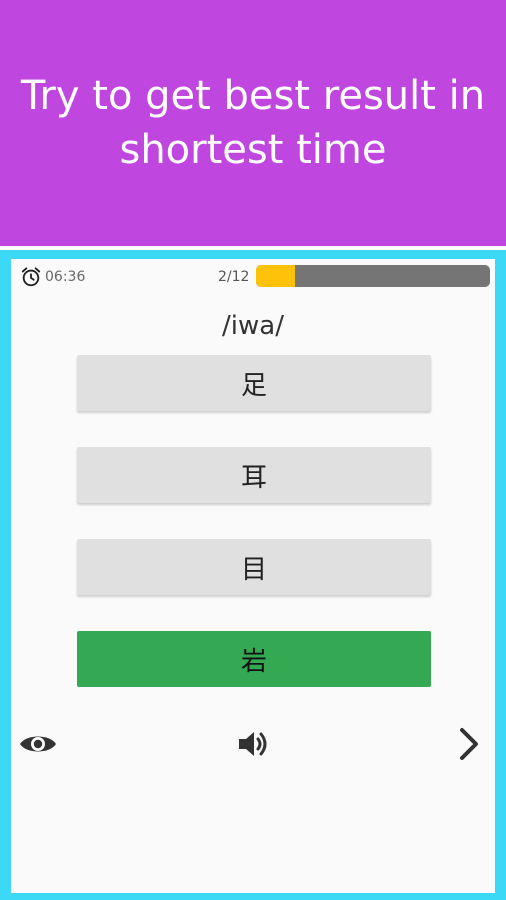 Image resolution: width=506 pixels, height=900 pixels. What do you see at coordinates (38, 744) in the screenshot?
I see `eye-icon` at bounding box center [38, 744].